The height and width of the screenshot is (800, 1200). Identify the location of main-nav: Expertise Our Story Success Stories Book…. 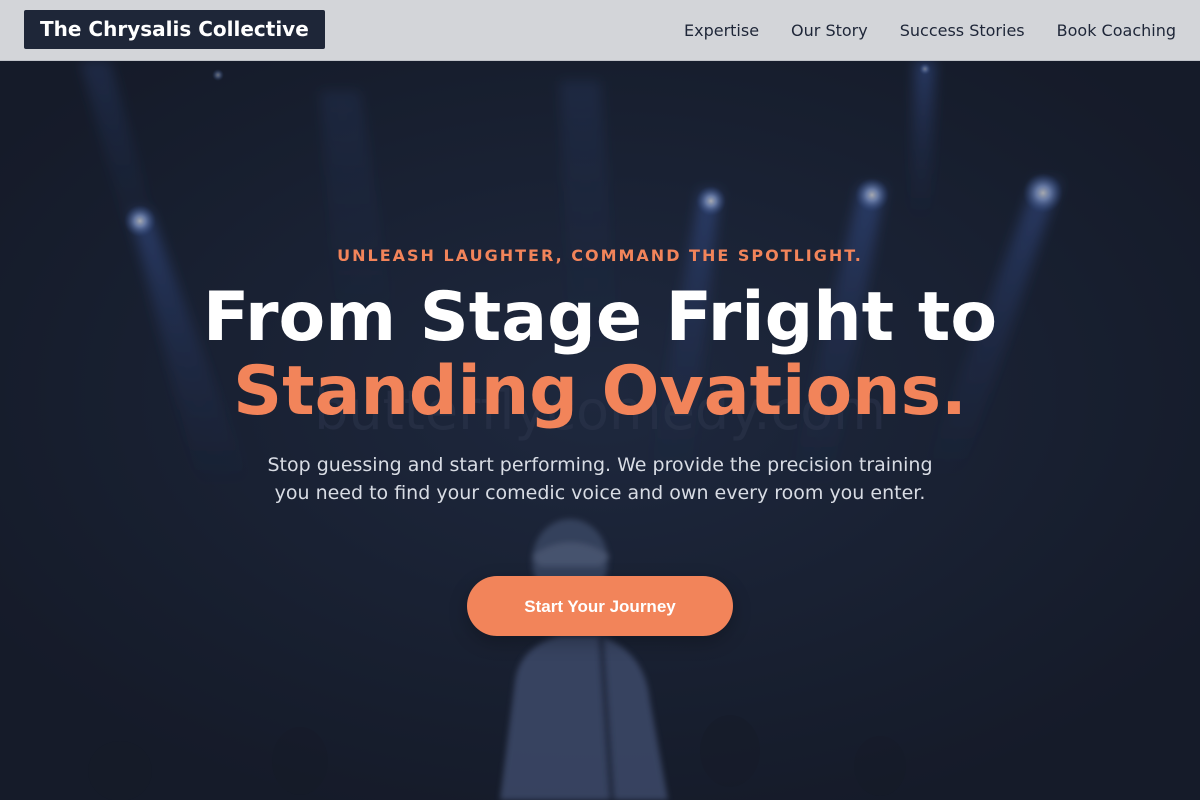
(930, 30).